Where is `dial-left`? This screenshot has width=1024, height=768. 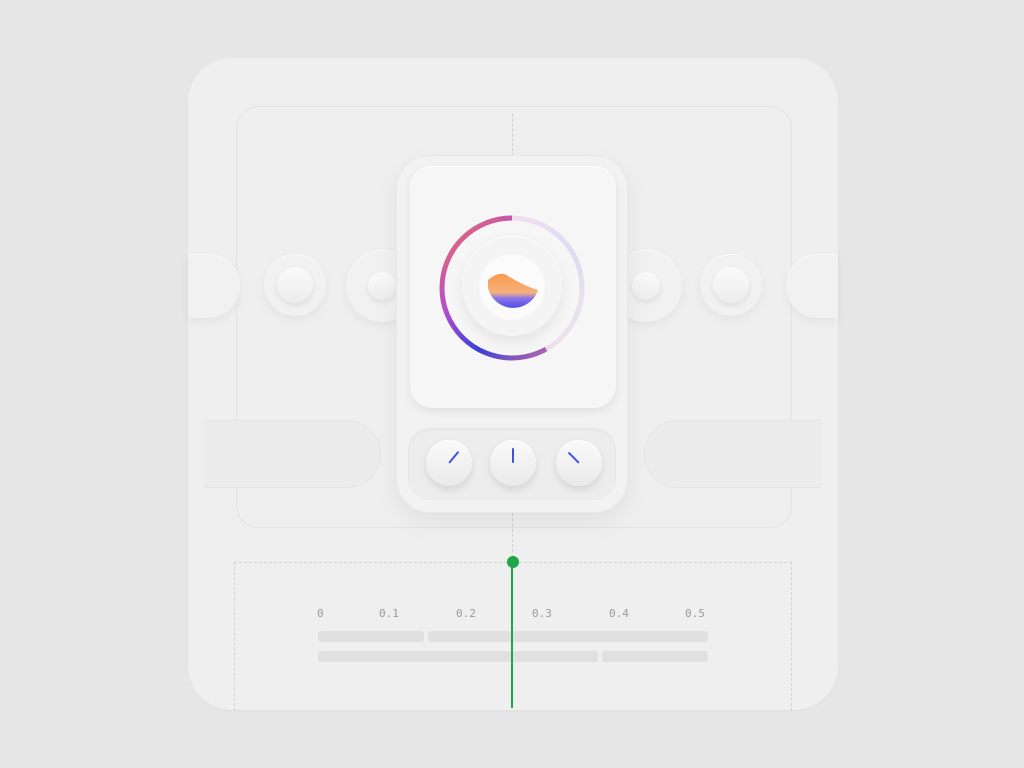 dial-left is located at coordinates (449, 463).